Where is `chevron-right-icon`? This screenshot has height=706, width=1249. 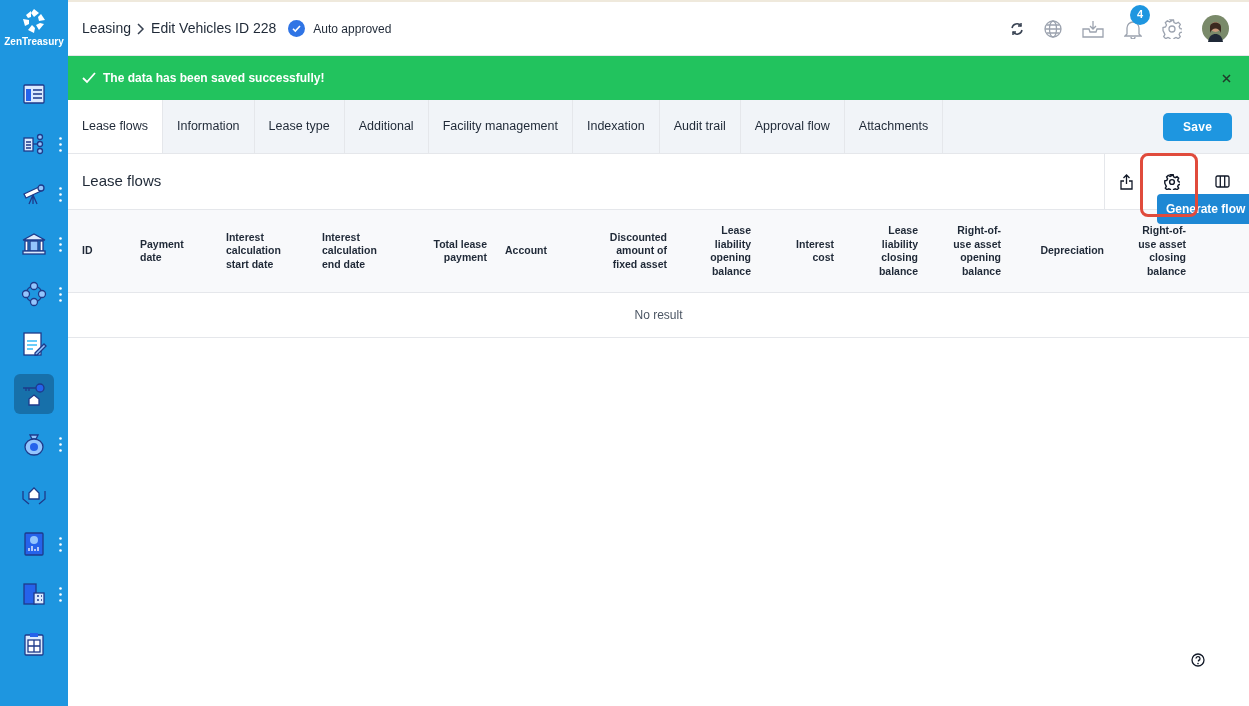 chevron-right-icon is located at coordinates (141, 28).